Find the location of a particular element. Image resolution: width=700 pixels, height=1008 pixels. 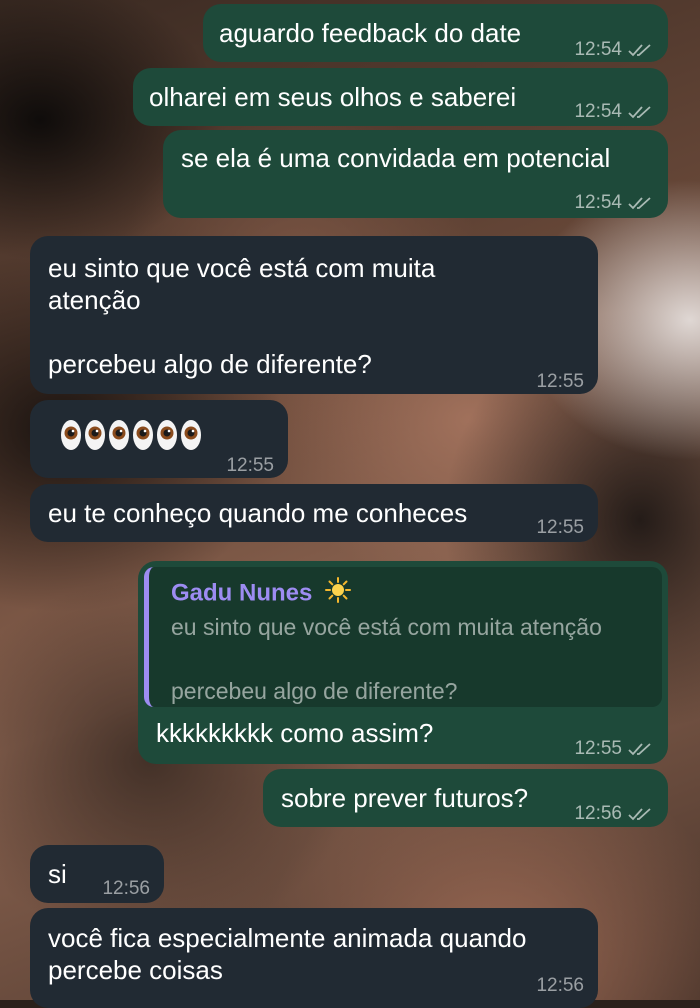

message-text: sobre prever futuros? is located at coordinates (405, 798).